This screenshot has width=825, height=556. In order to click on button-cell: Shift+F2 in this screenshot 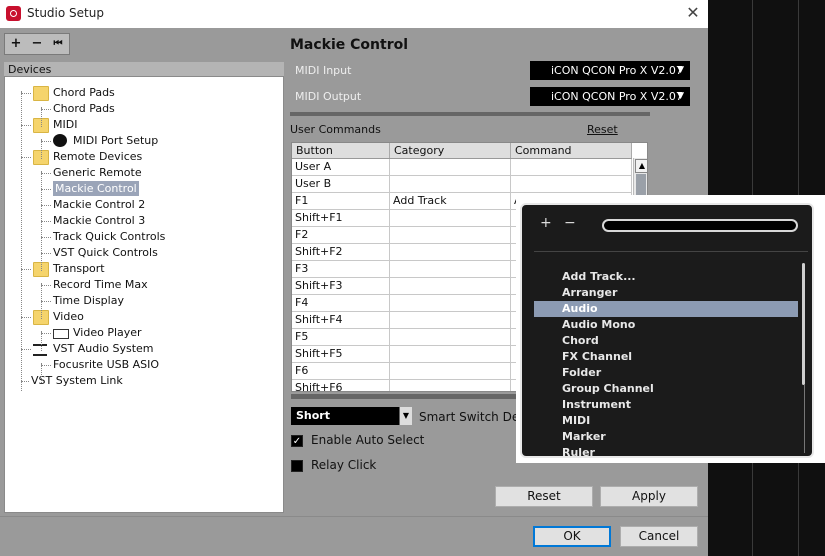, I will do `click(341, 252)`.